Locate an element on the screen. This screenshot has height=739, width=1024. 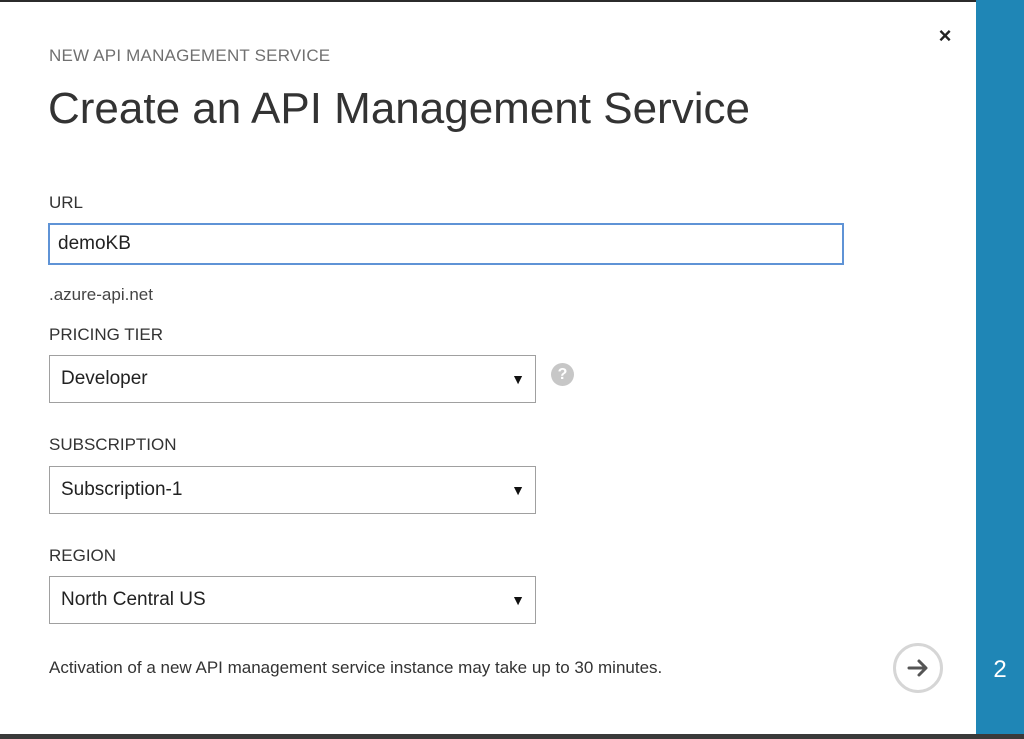
close-button: × is located at coordinates (945, 36).